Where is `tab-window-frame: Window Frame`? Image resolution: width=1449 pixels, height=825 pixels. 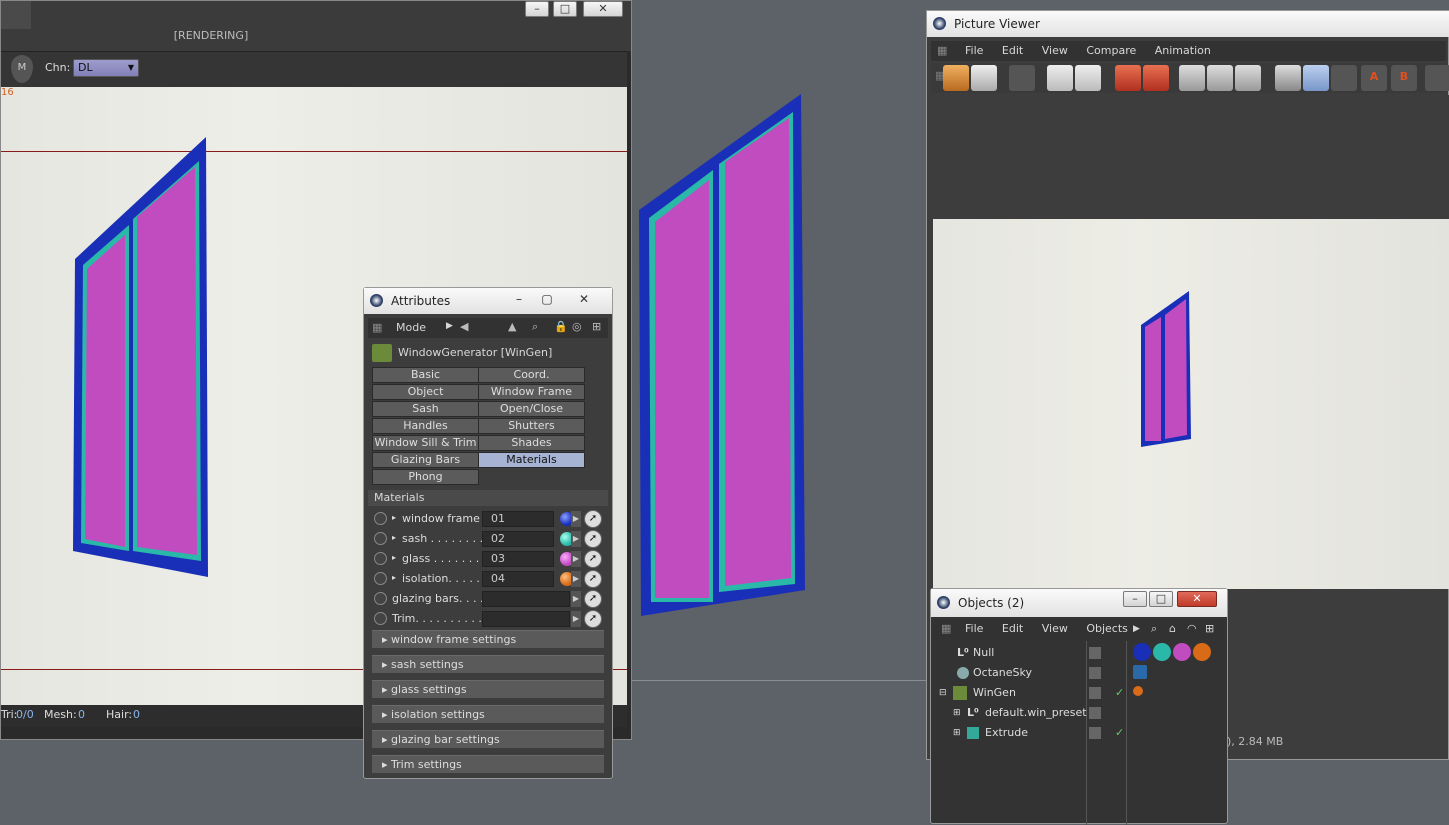
tab-window-frame: Window Frame is located at coordinates (531, 392).